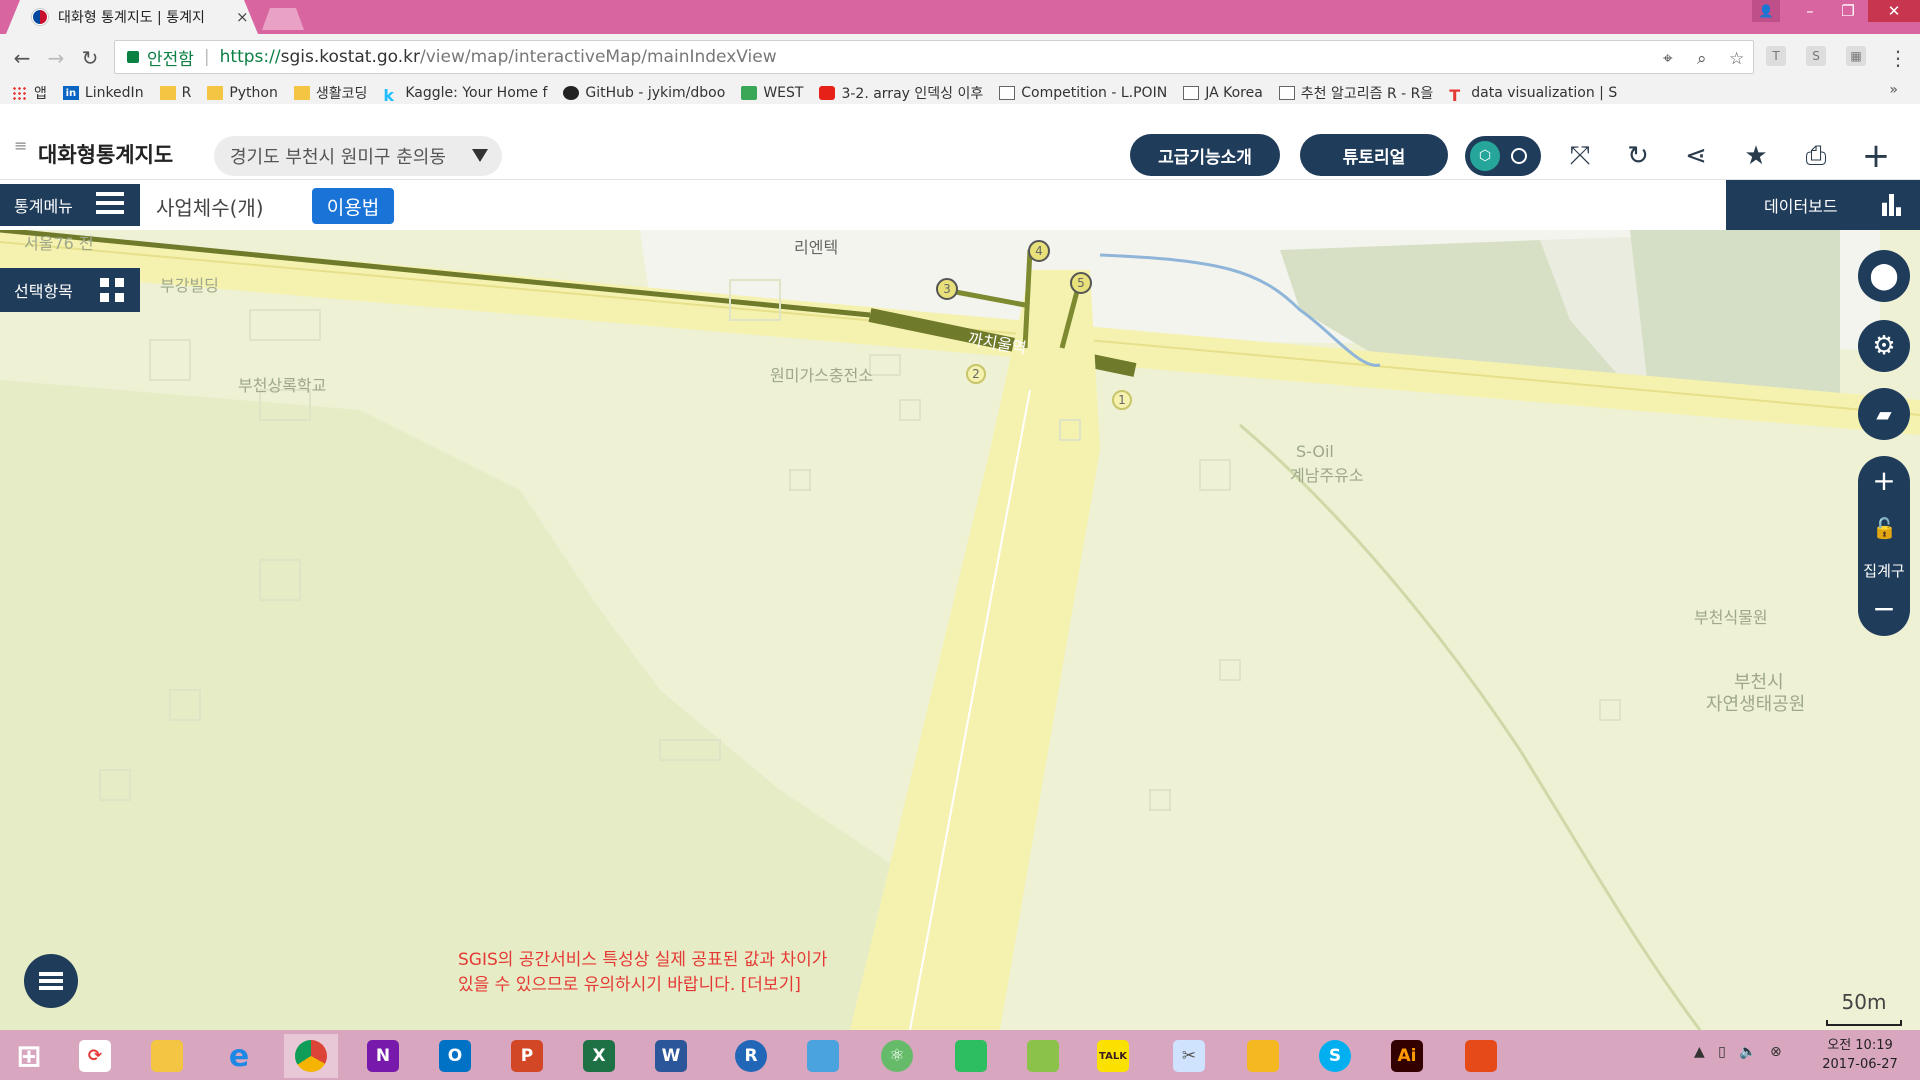 This screenshot has height=1080, width=1920. What do you see at coordinates (599, 1056) in the screenshot?
I see `excel-icon: X` at bounding box center [599, 1056].